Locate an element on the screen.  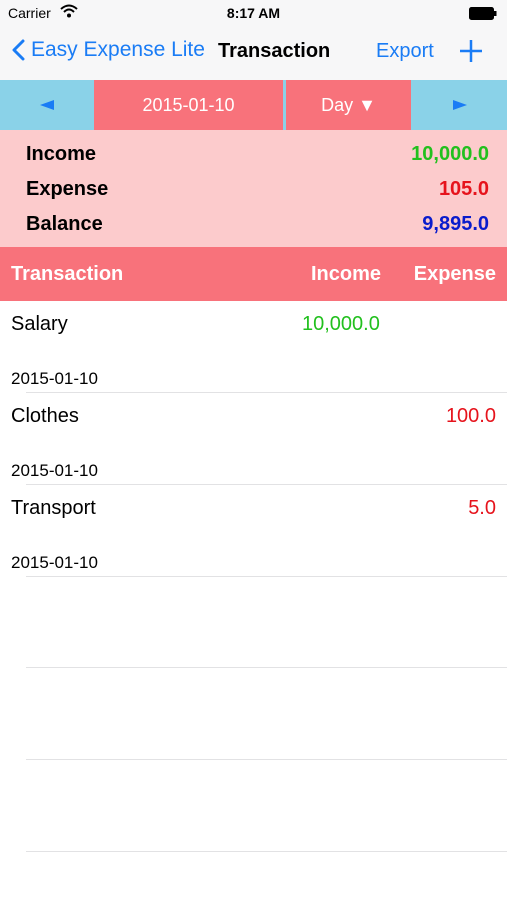
battery-icon is located at coordinates (483, 16).